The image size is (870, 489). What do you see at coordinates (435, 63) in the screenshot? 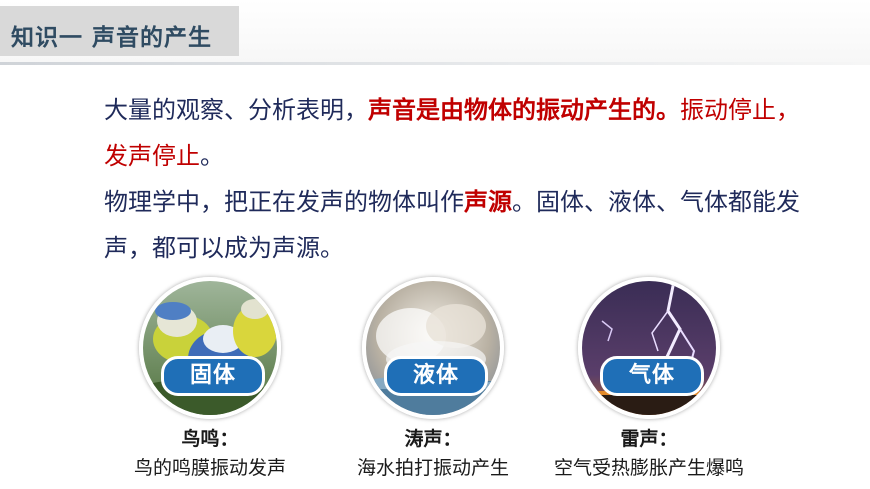
I see `header-divider` at bounding box center [435, 63].